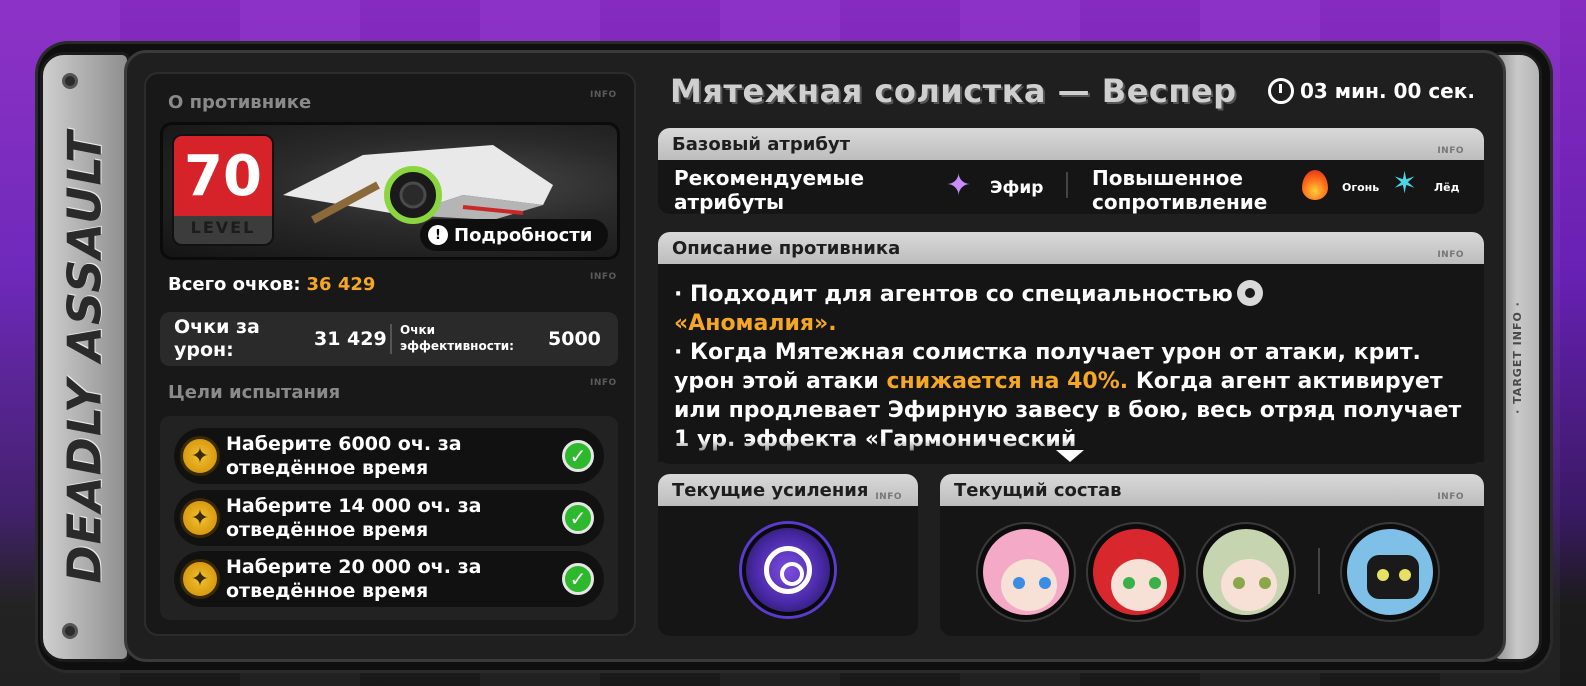  What do you see at coordinates (523, 235) in the screenshot?
I see `details-button-label: Подробности` at bounding box center [523, 235].